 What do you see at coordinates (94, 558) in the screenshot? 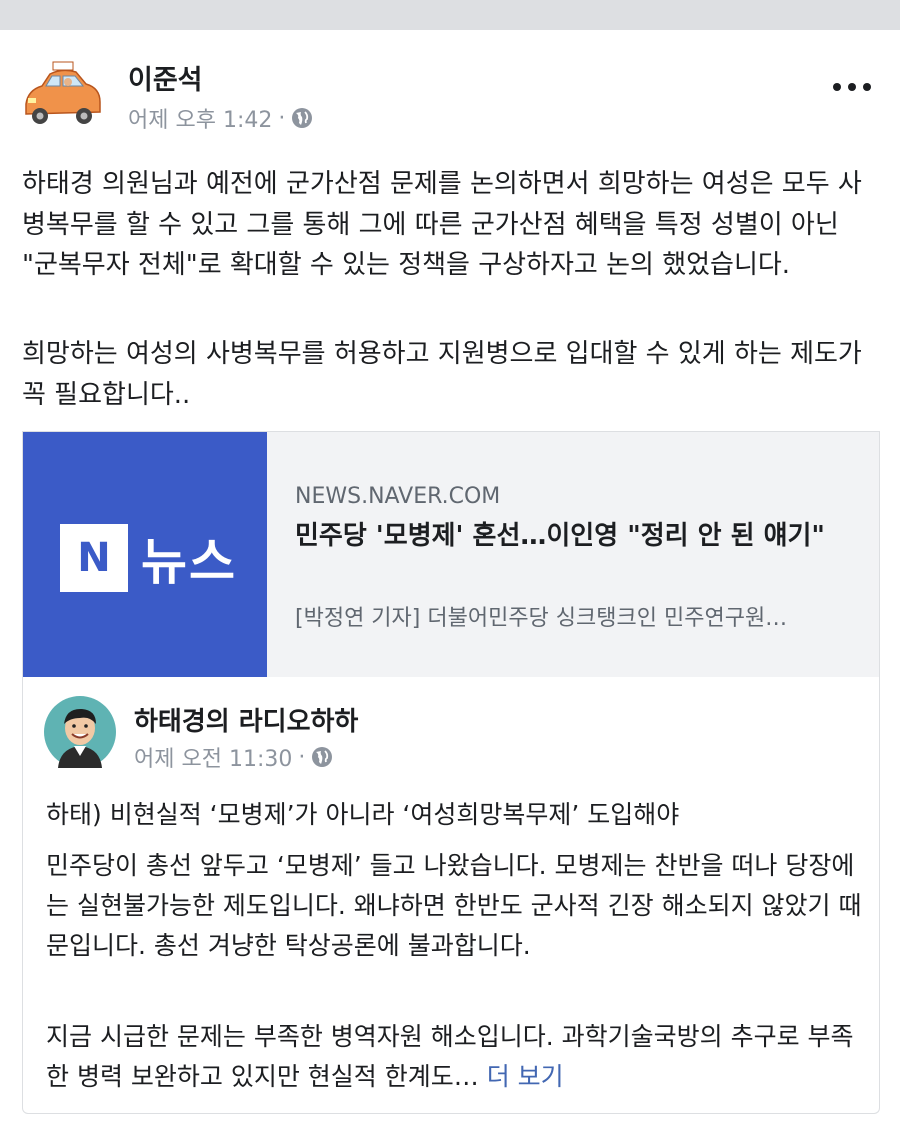
I see `naver-n-logo: N` at bounding box center [94, 558].